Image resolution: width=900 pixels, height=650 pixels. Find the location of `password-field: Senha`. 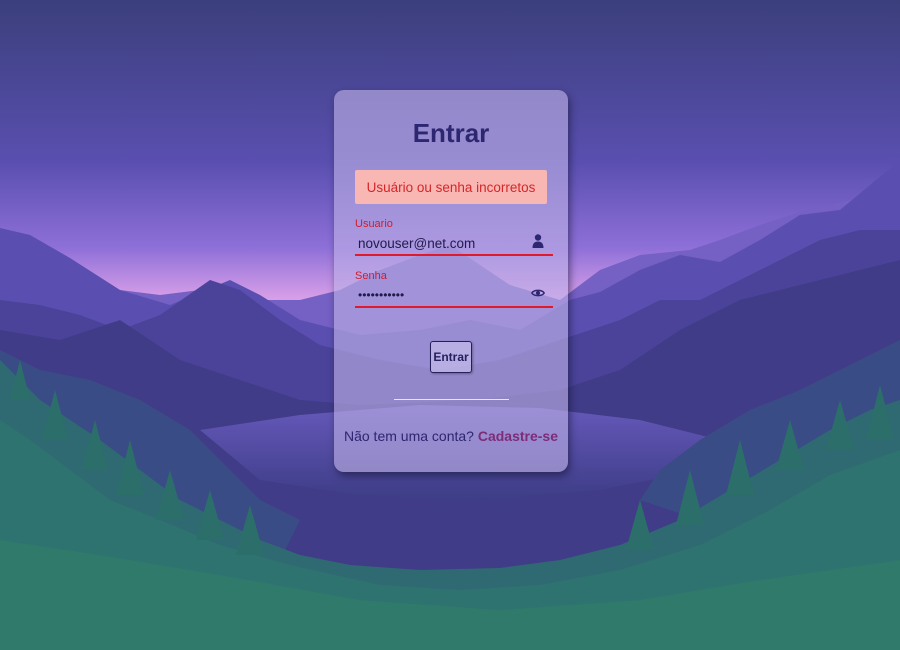

password-field: Senha is located at coordinates (454, 290).